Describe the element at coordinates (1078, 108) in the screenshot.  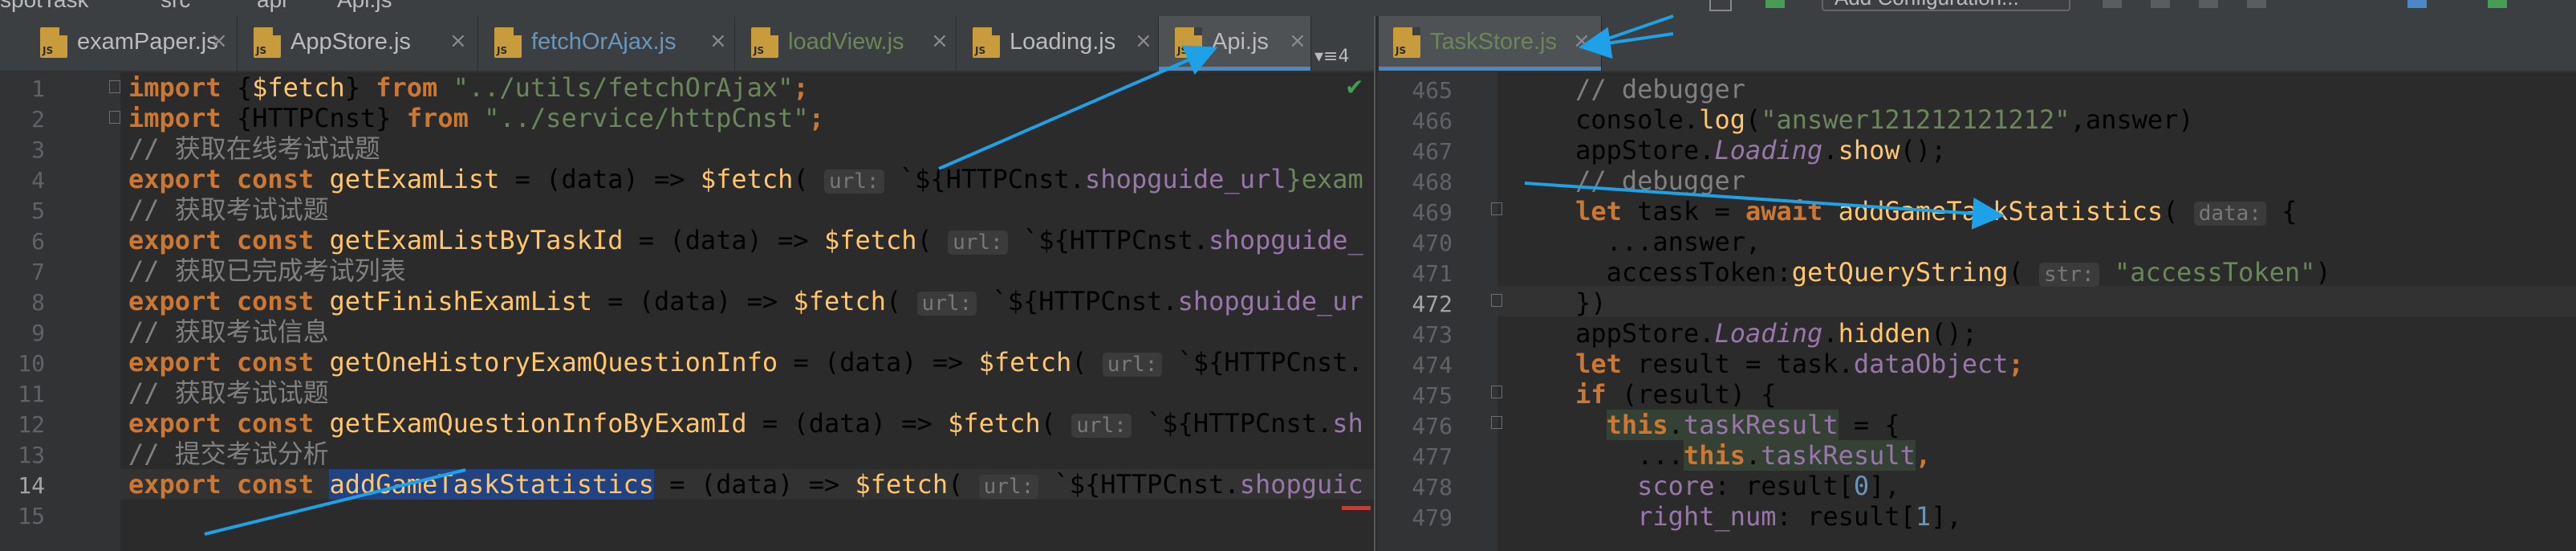
I see `arrow-to-api-tab` at that location.